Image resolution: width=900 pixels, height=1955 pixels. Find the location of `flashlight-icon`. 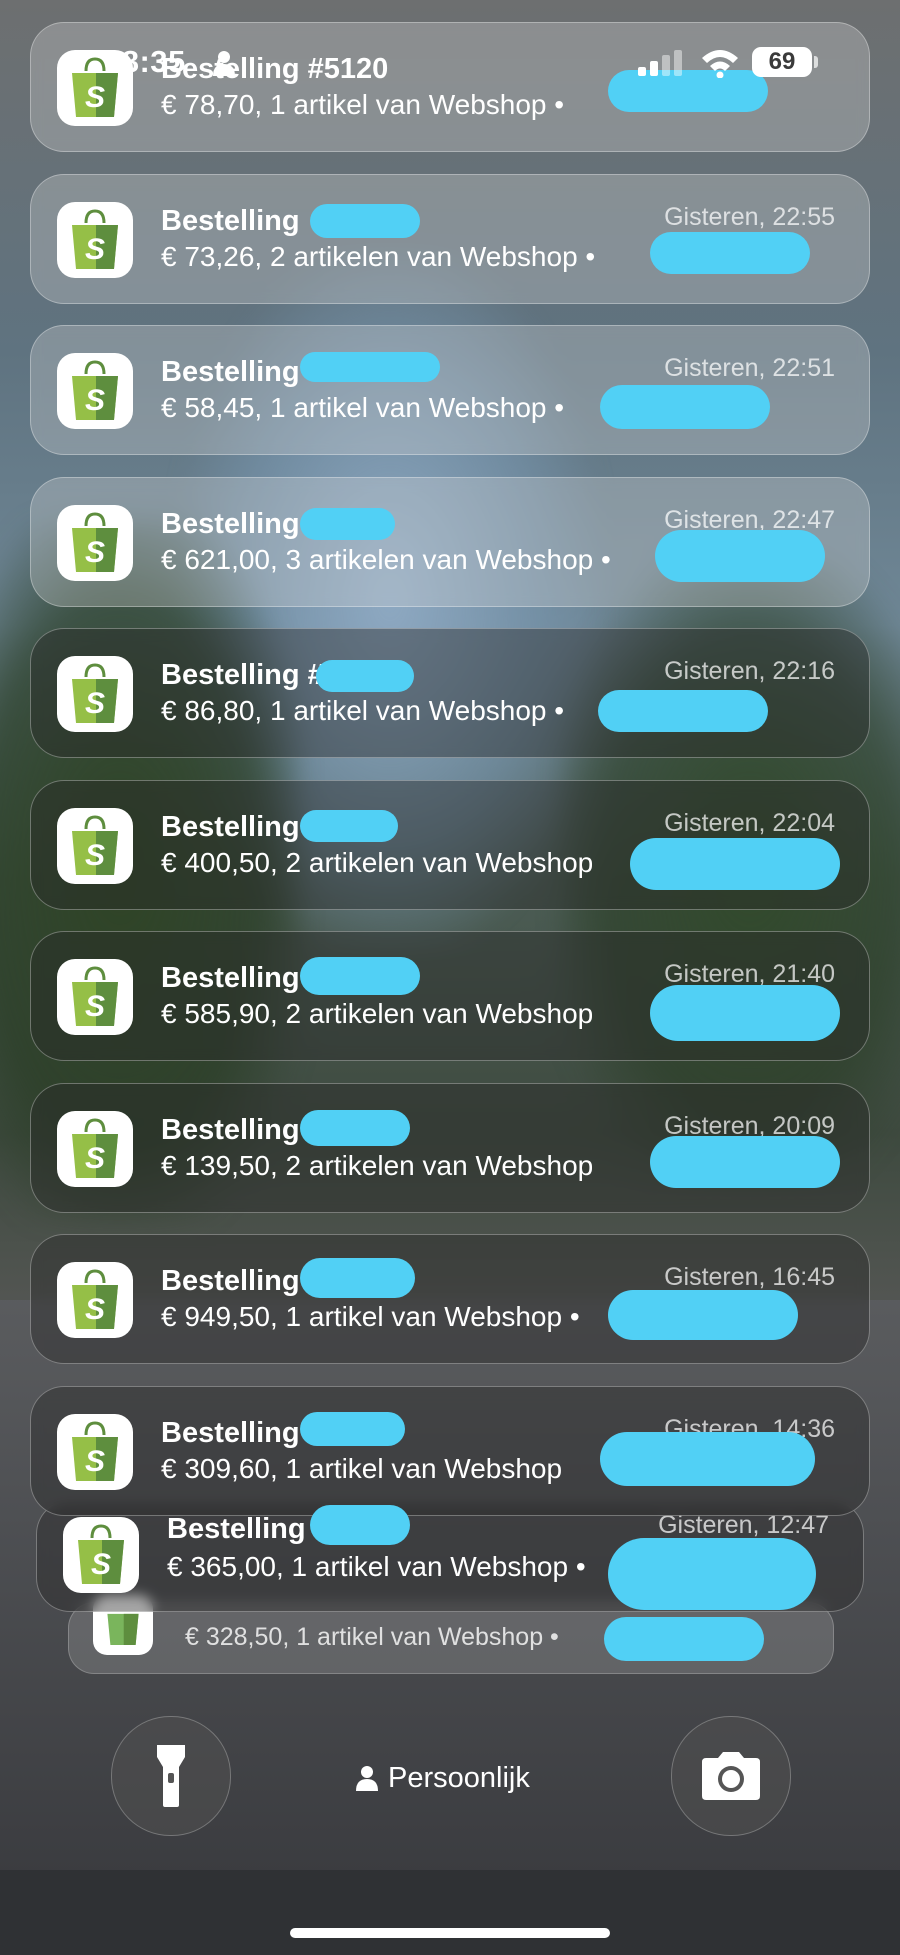

flashlight-icon is located at coordinates (171, 1776).